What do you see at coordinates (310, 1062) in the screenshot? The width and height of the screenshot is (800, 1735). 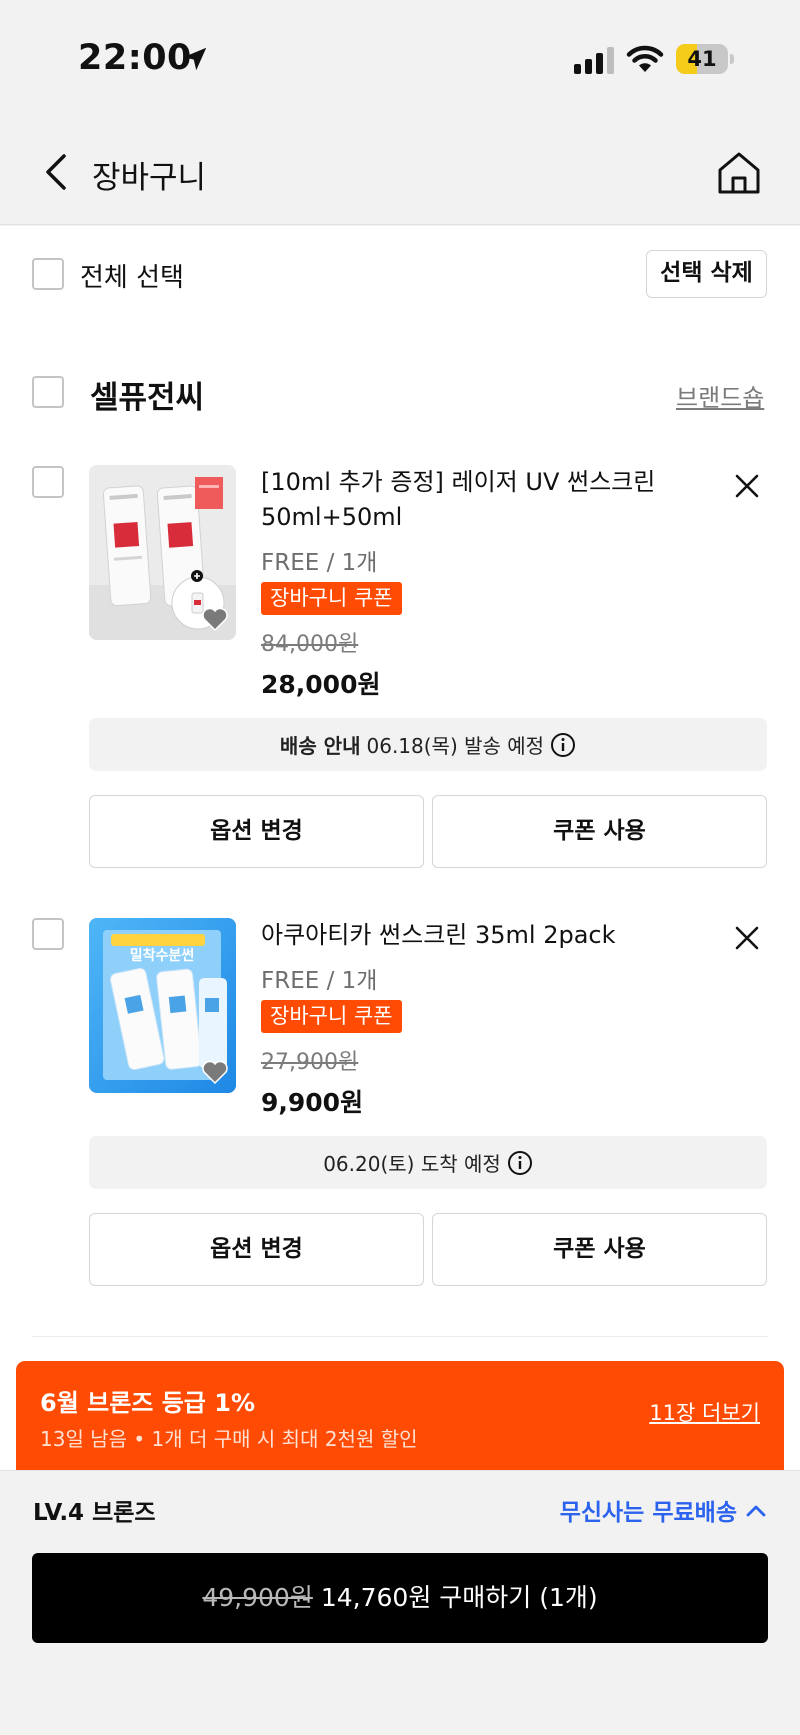 I see `original-price: 27,900원` at bounding box center [310, 1062].